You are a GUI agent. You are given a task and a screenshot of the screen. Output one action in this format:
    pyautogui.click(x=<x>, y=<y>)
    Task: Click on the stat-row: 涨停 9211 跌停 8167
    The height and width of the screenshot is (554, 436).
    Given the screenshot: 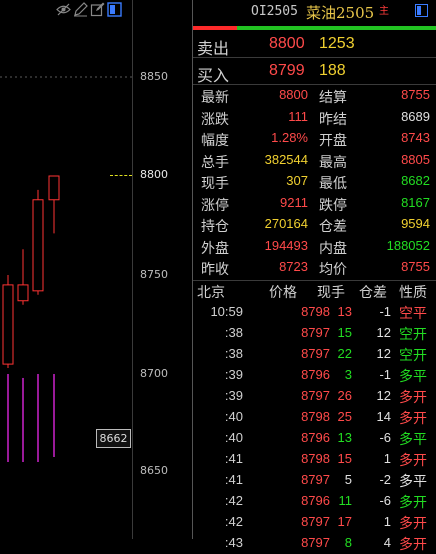 What is the action you would take?
    pyautogui.click(x=314, y=204)
    